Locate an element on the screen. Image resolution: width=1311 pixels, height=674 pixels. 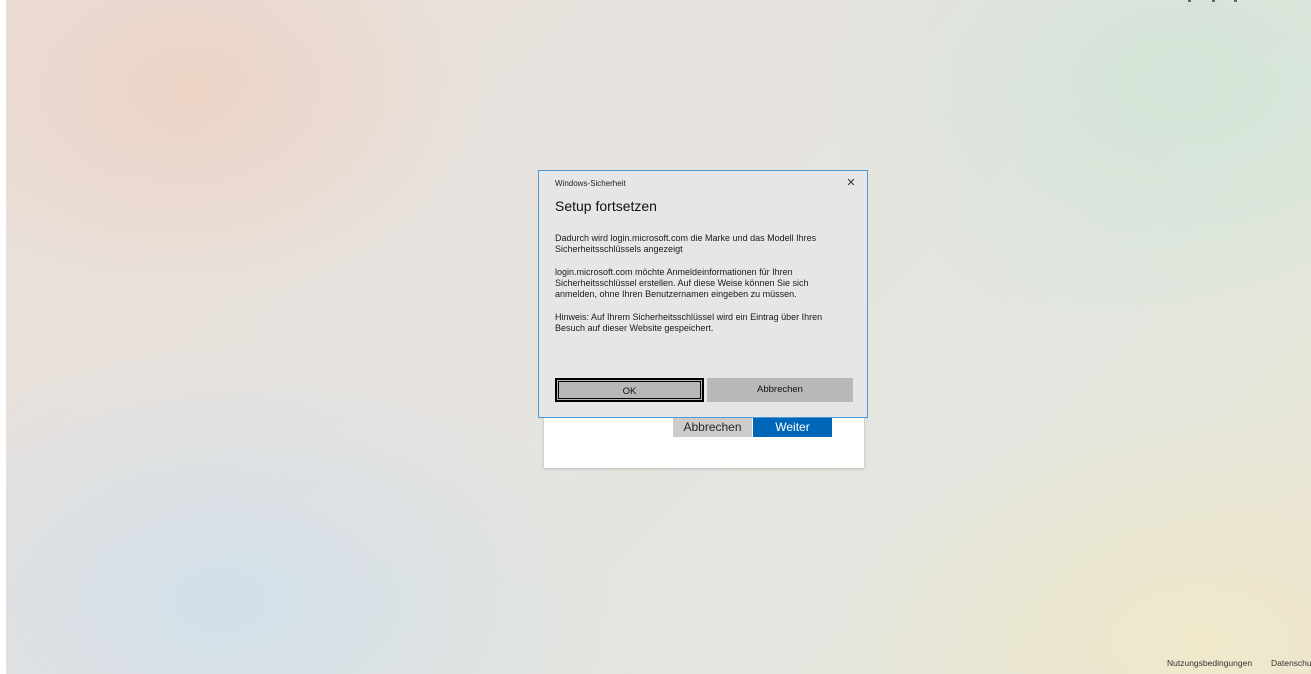
footer-terms-link: Nutzungsbedingungen is located at coordinates (1209, 663).